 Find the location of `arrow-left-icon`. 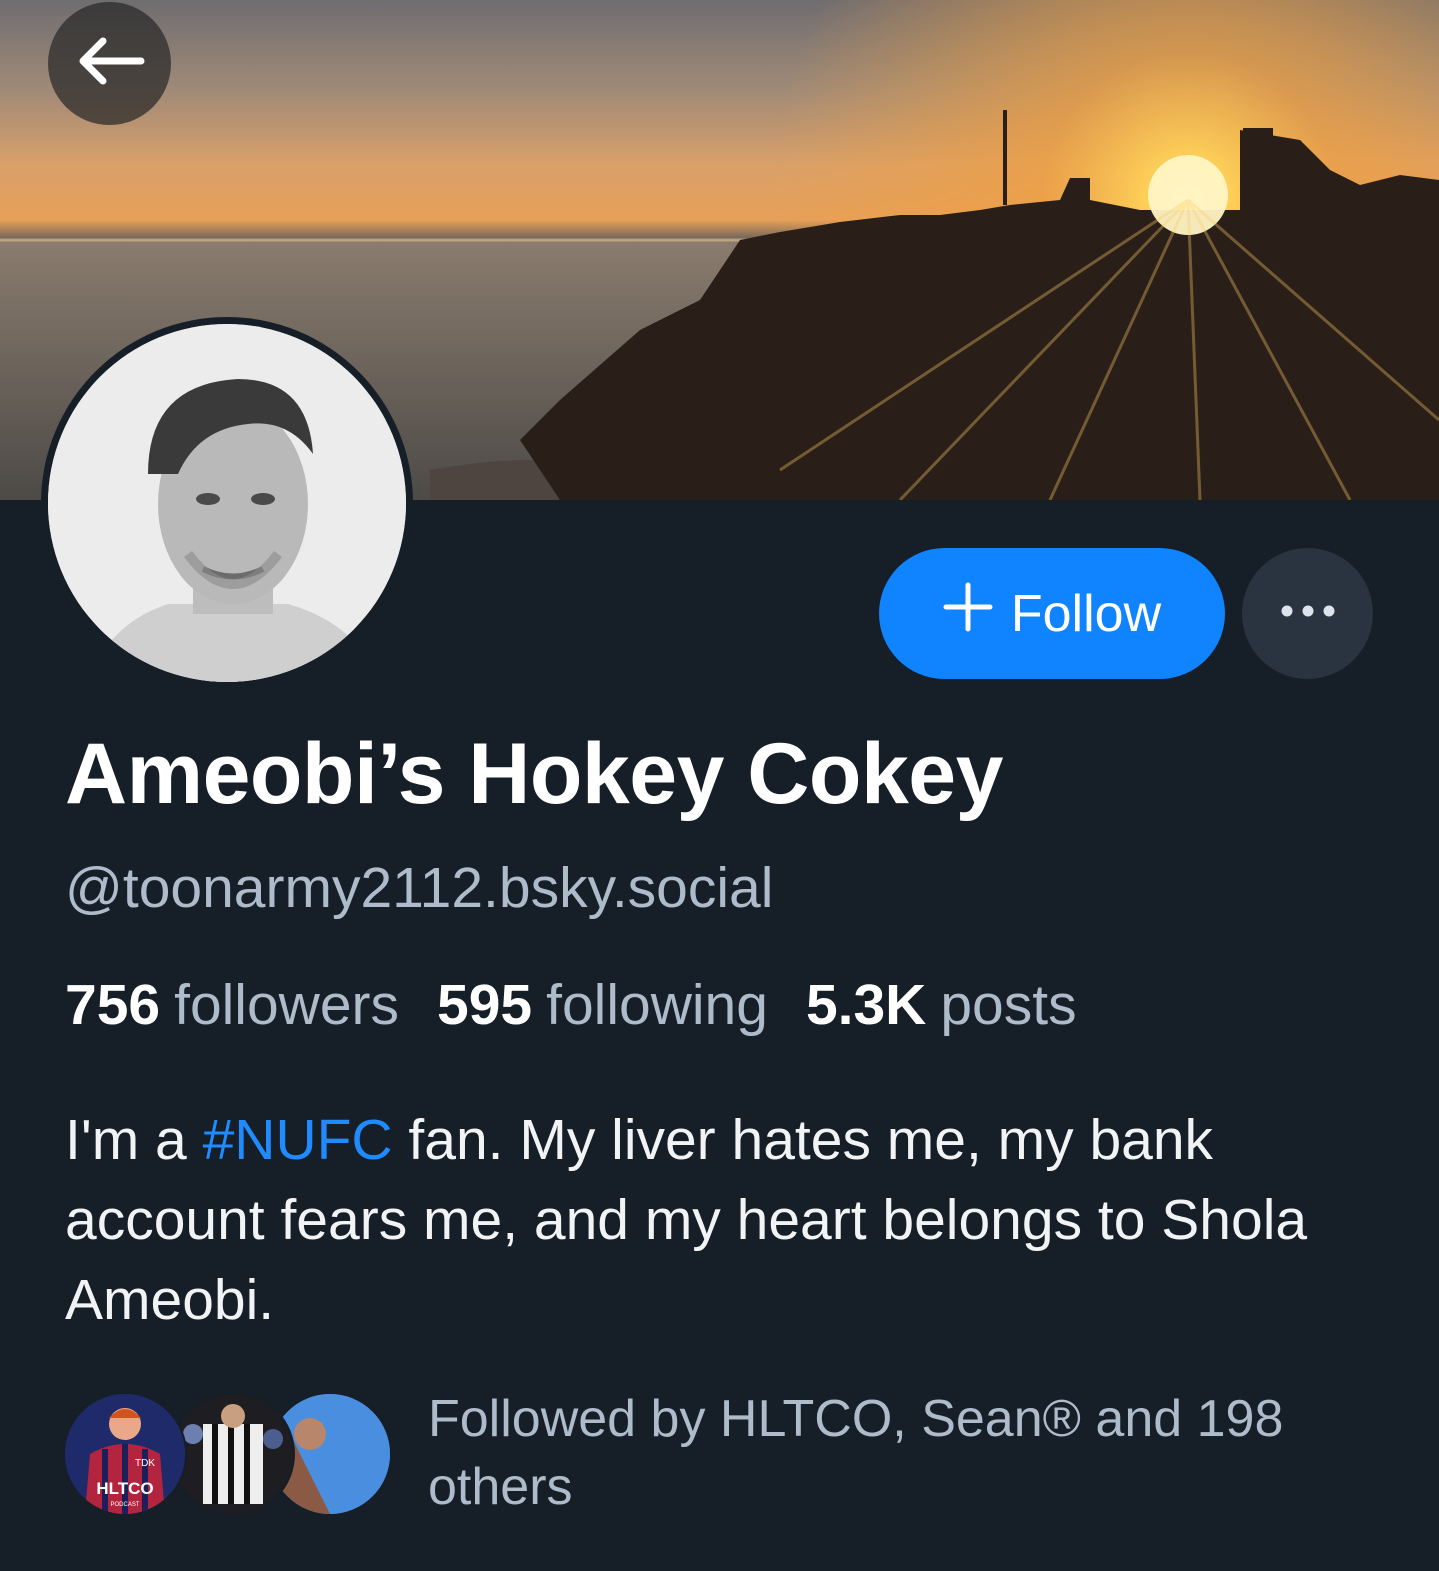

arrow-left-icon is located at coordinates (110, 63).